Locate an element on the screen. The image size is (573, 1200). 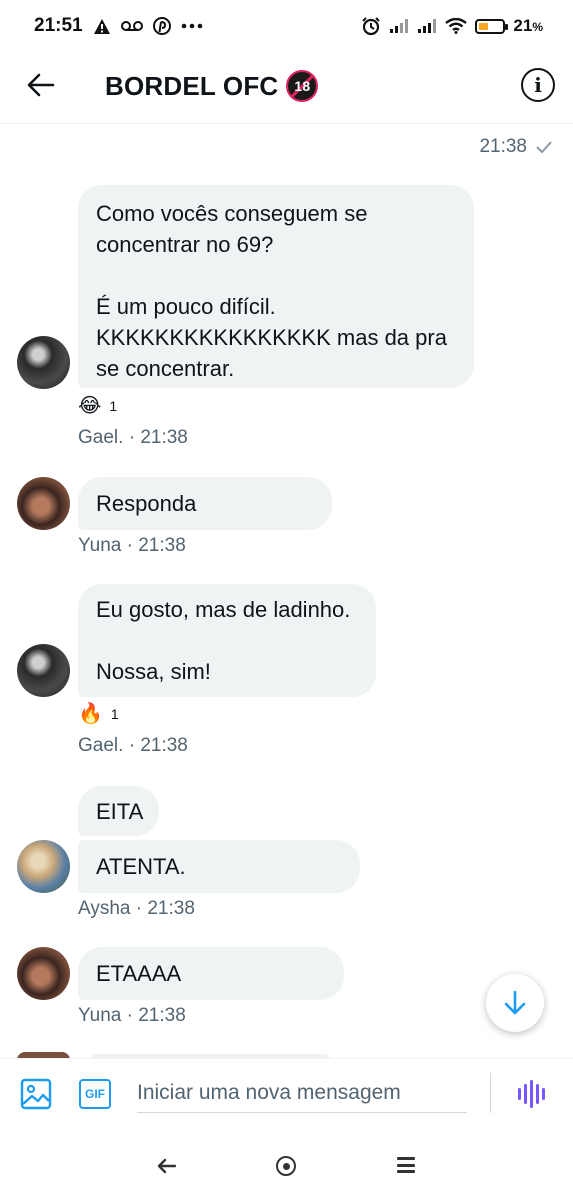
info-button: i is located at coordinates (538, 85).